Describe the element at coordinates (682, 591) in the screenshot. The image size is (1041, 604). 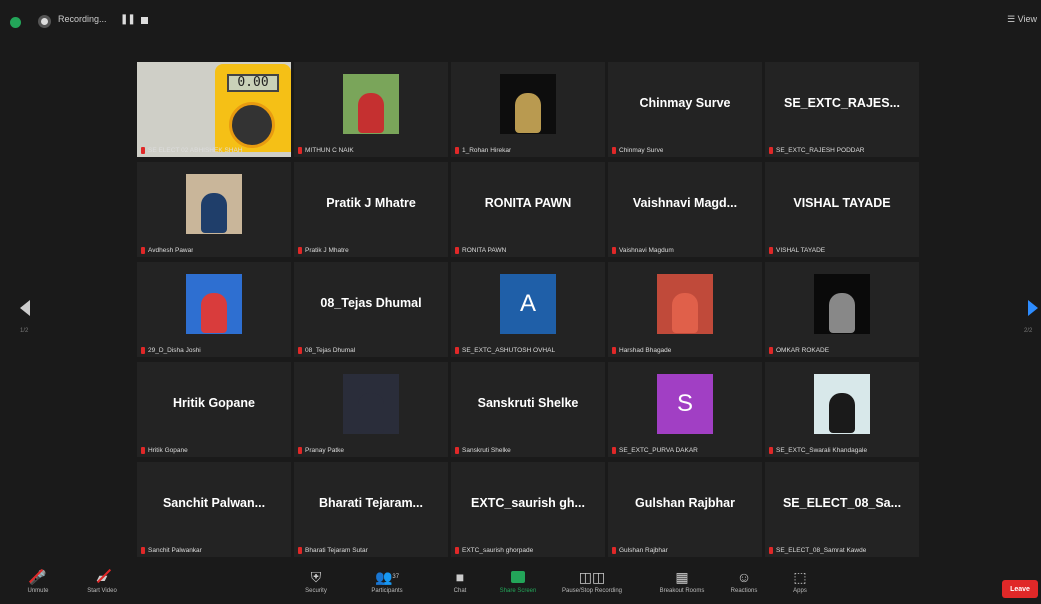
I see `breakout-label: Breakout Rooms` at that location.